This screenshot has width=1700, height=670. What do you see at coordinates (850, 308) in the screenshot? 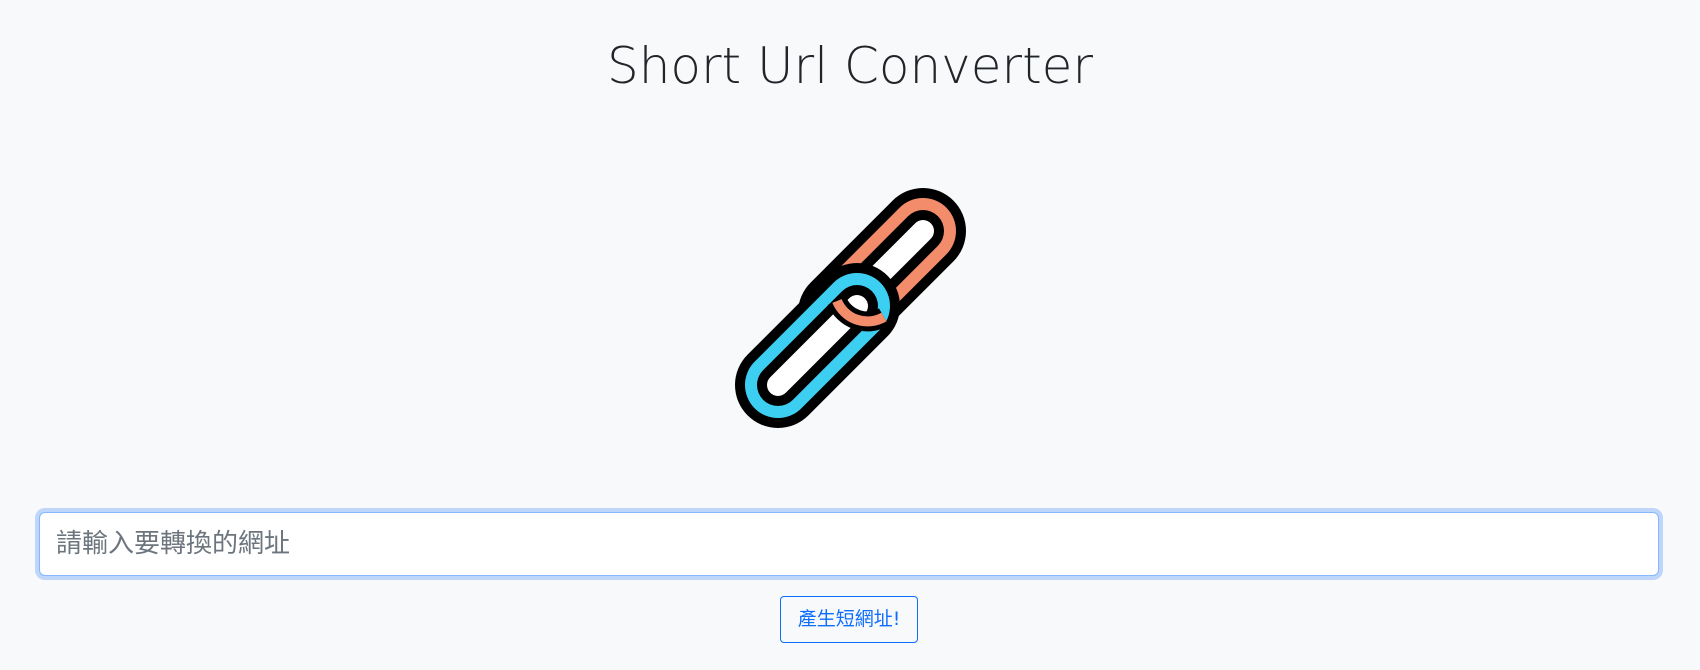
I see `chain-link-icon` at bounding box center [850, 308].